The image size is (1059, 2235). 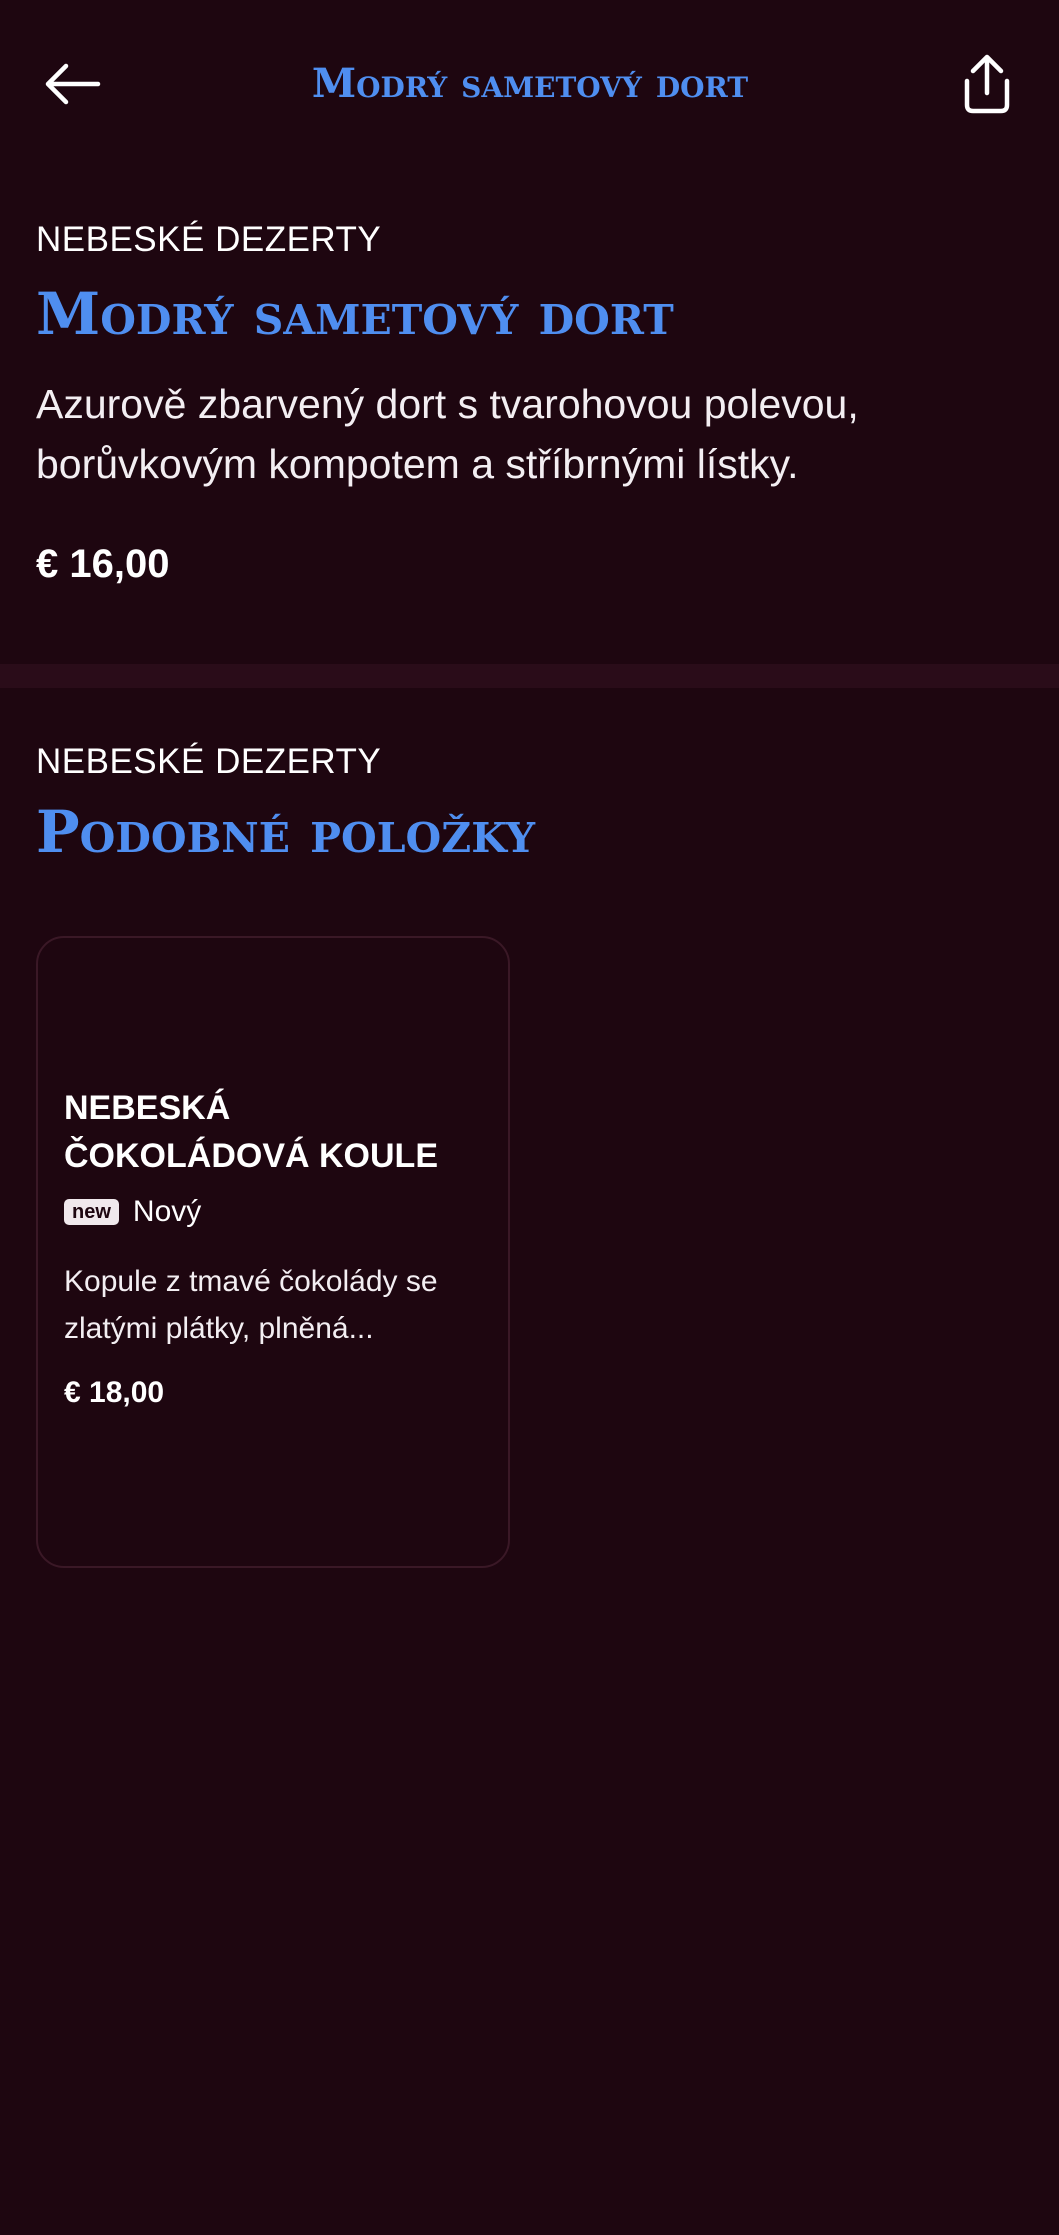 I want to click on similar-category: NEBESKÉ DEZERTY, so click(x=209, y=761).